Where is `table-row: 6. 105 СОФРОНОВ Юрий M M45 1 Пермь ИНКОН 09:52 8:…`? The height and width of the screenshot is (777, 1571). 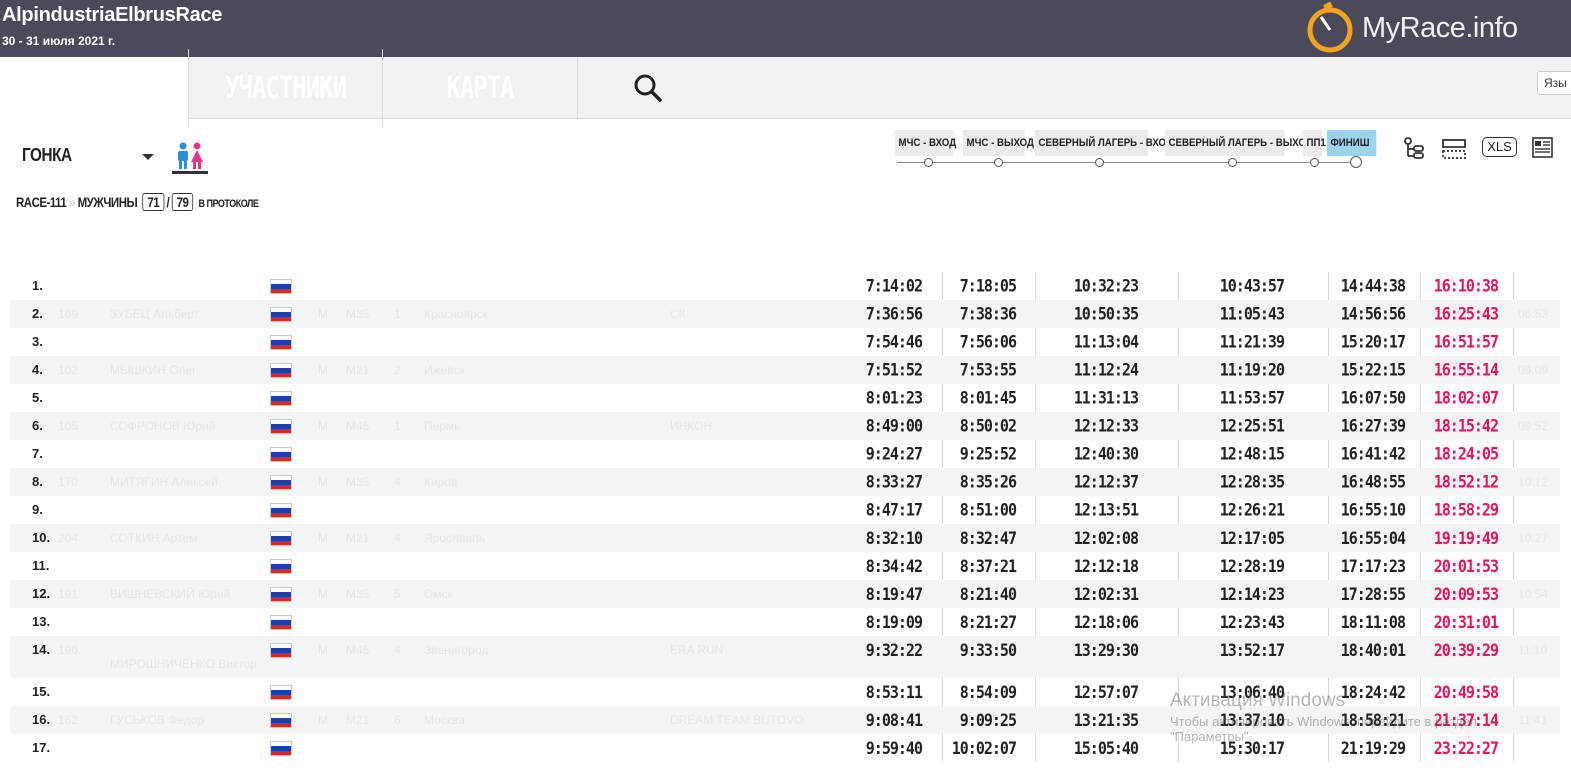 table-row: 6. 105 СОФРОНОВ Юрий M M45 1 Пермь ИНКОН 09:52 8:… is located at coordinates (785, 426).